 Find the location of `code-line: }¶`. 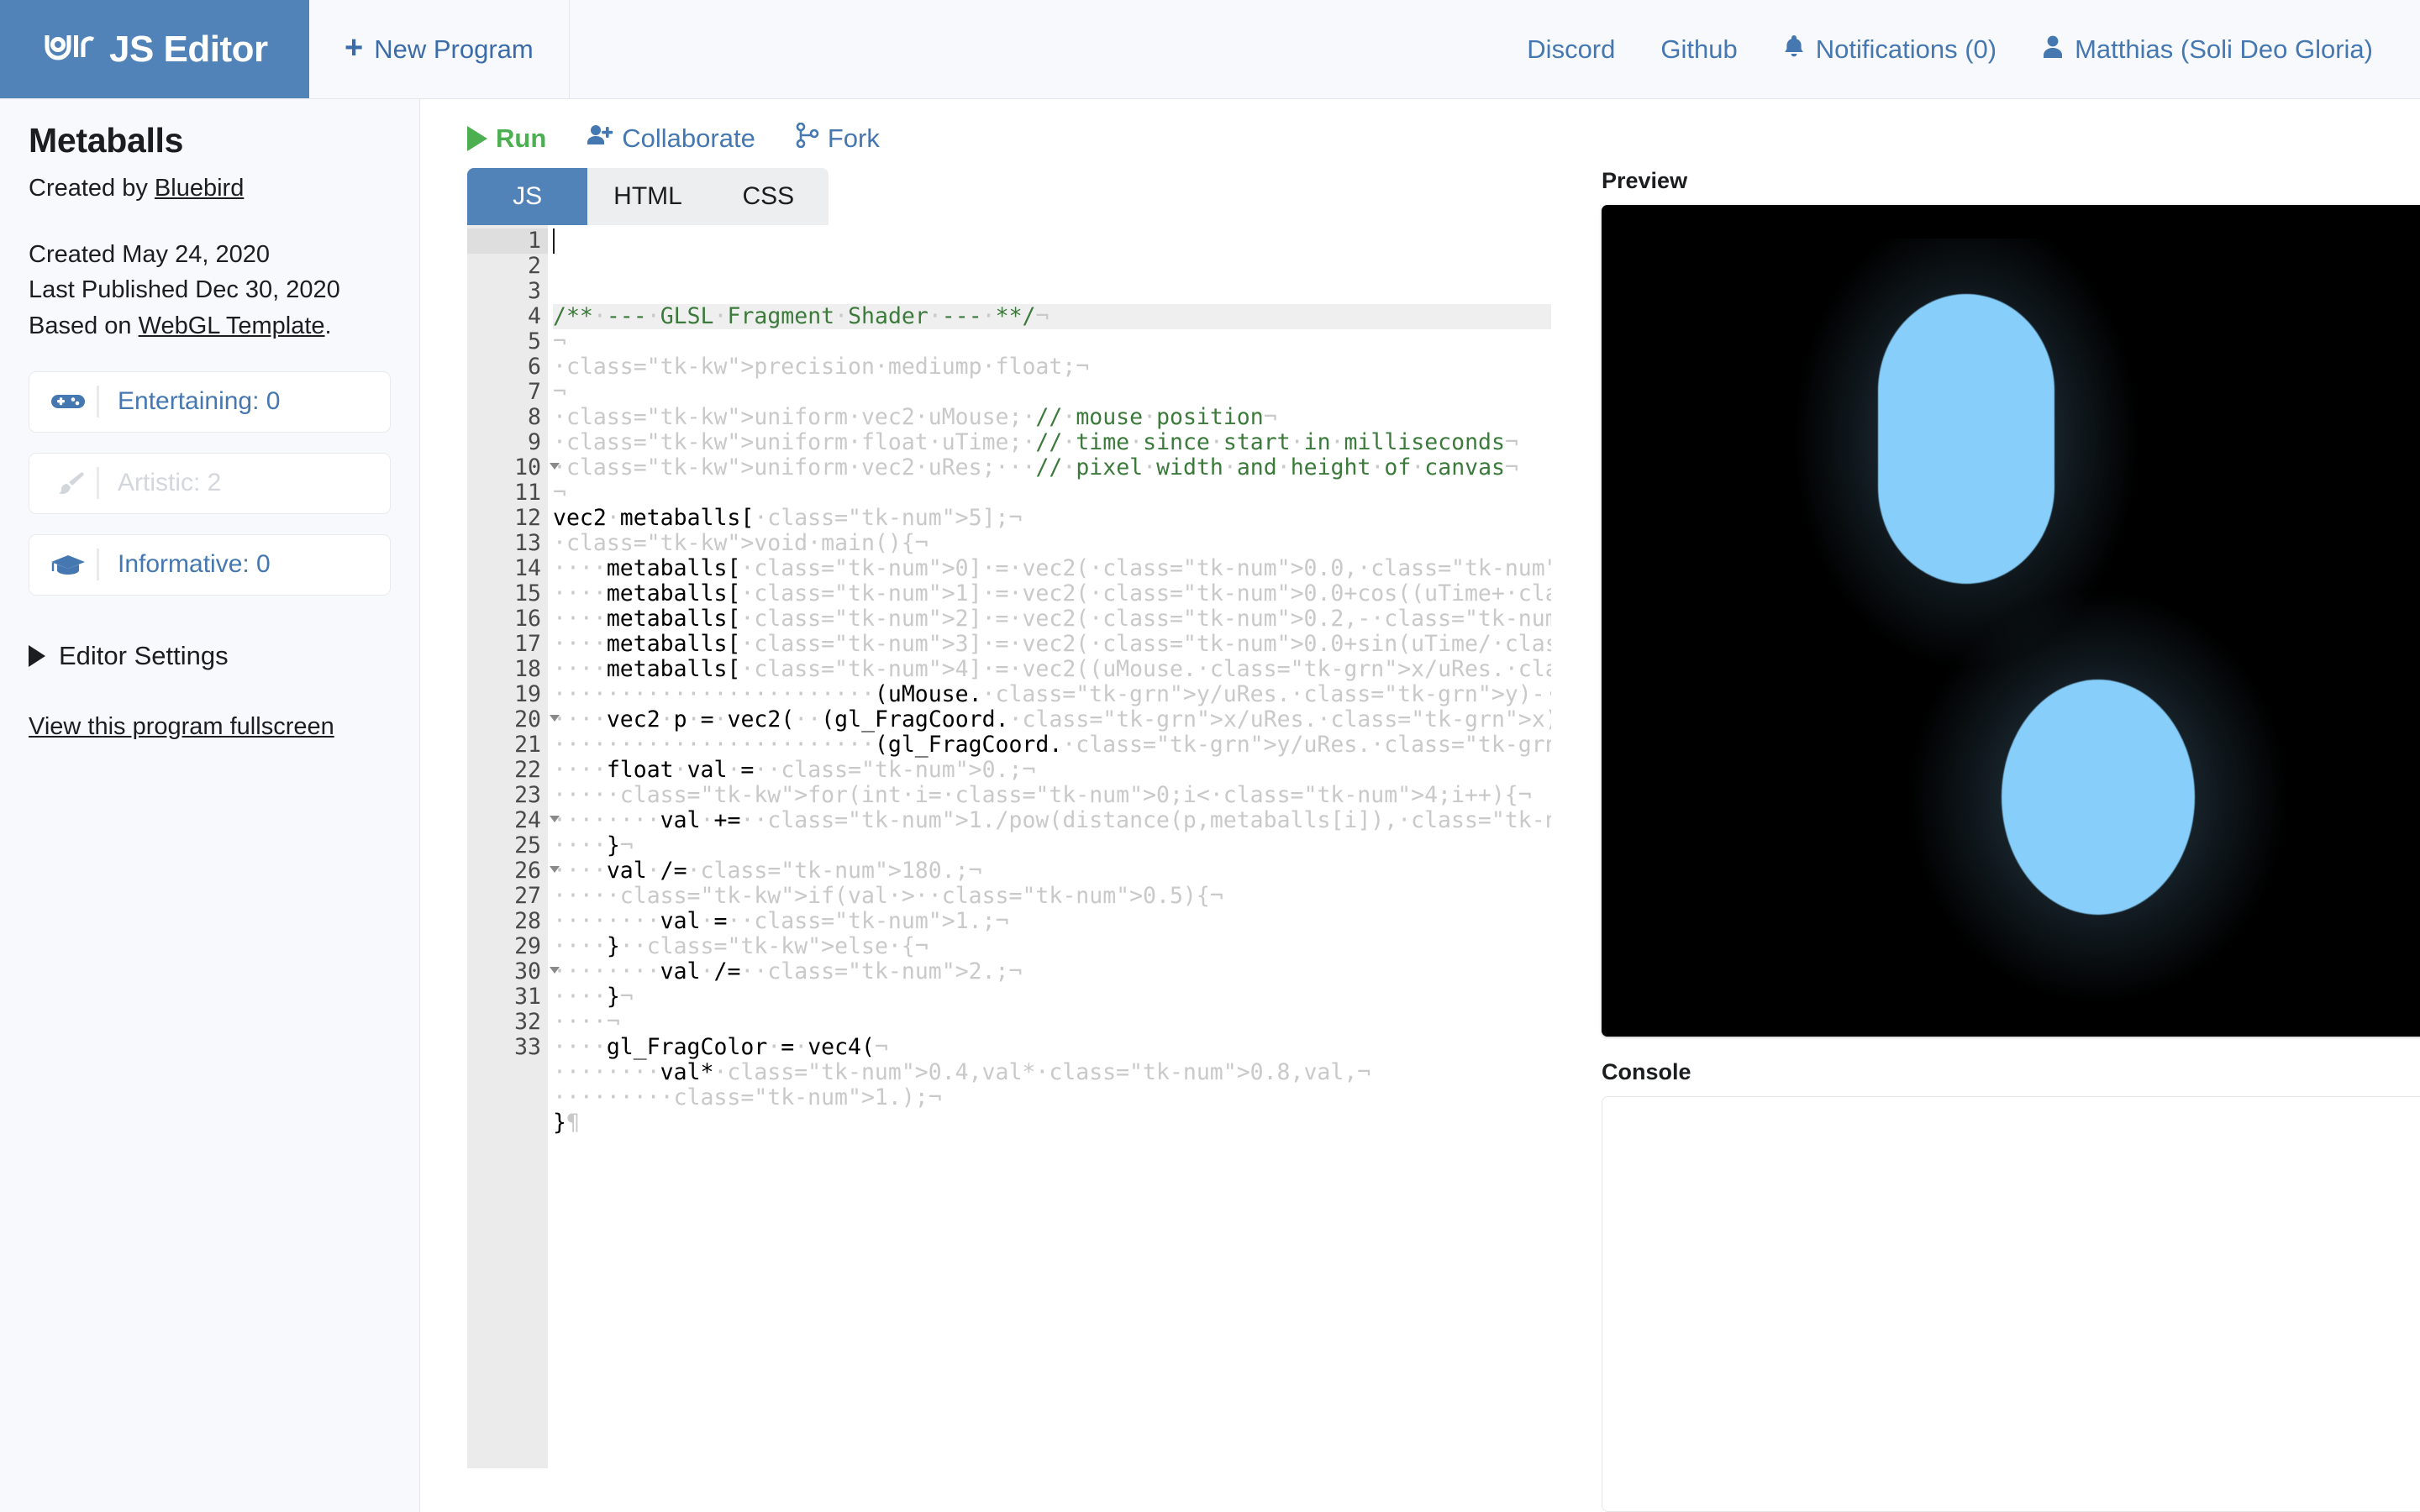

code-line: }¶ is located at coordinates (567, 1123).